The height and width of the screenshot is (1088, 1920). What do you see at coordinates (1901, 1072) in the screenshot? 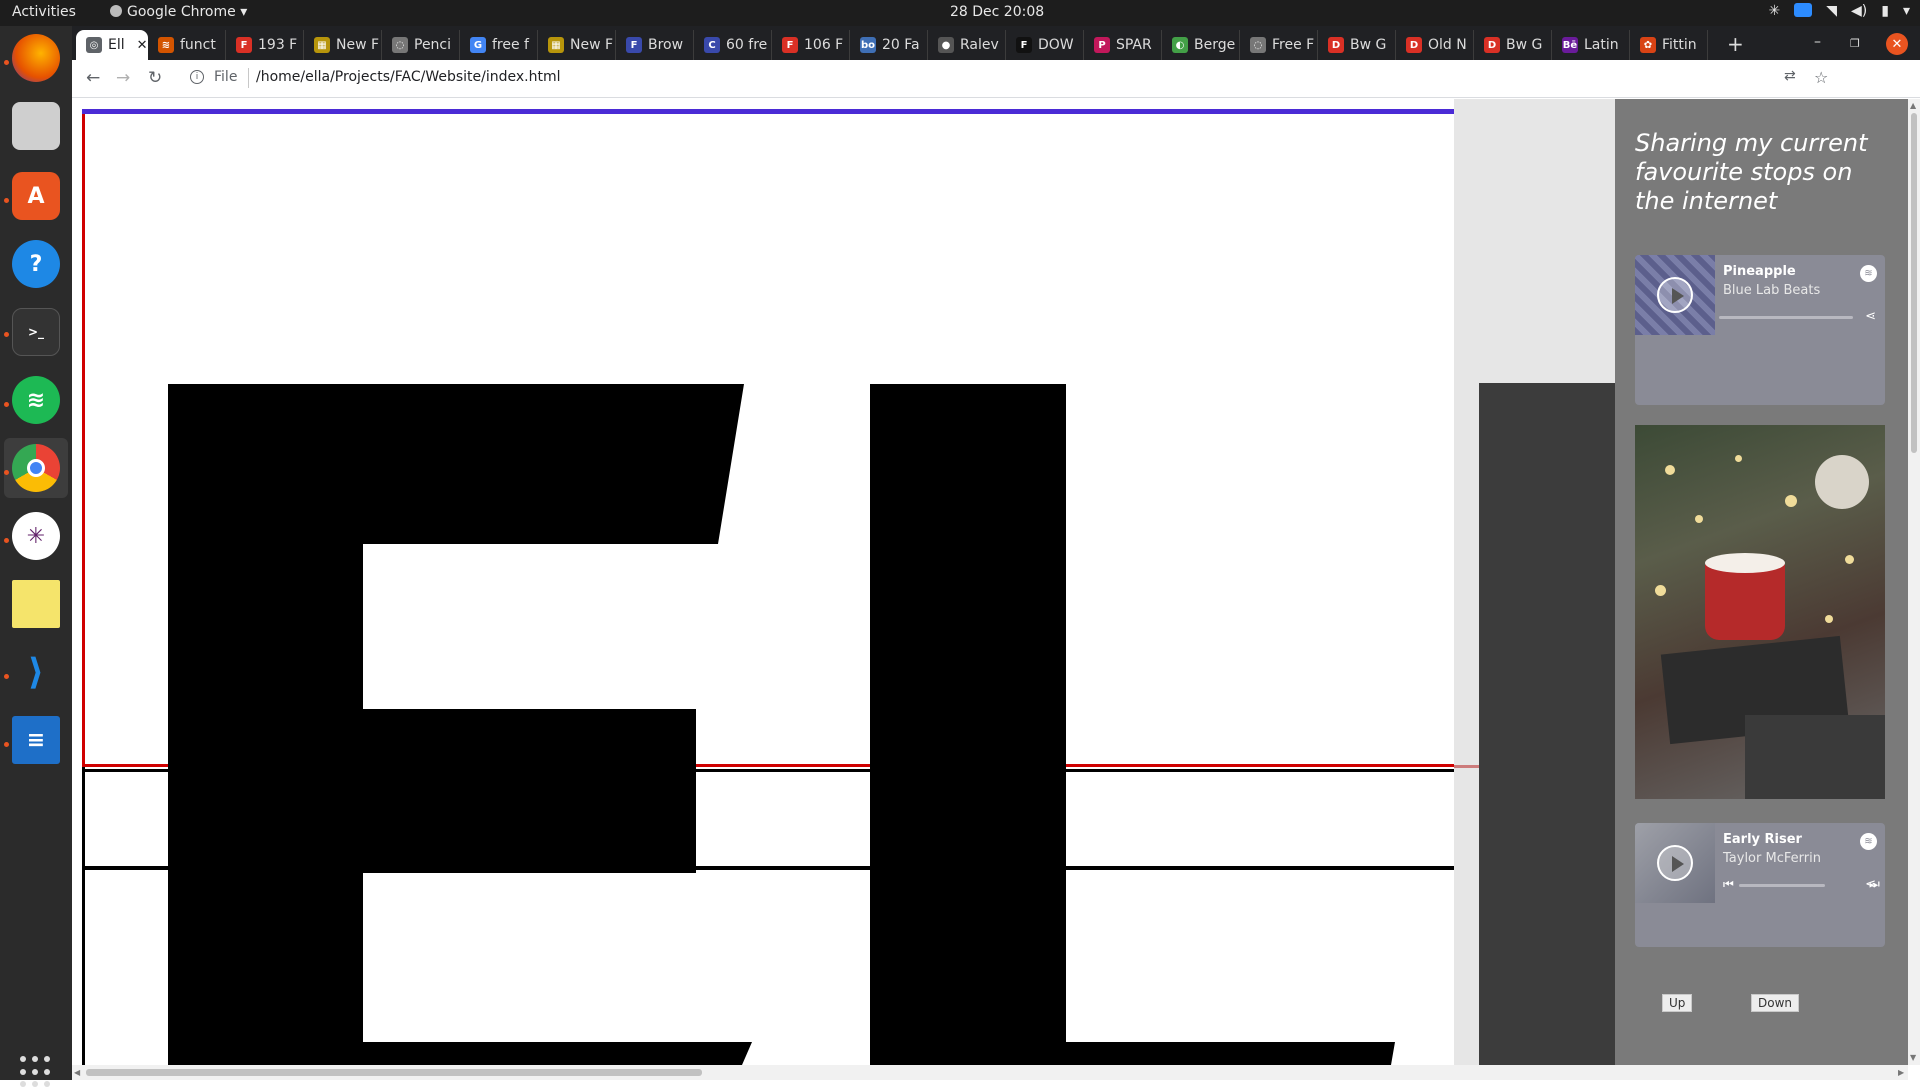
I see `scroll-right-arrow-icon: ▶` at bounding box center [1901, 1072].